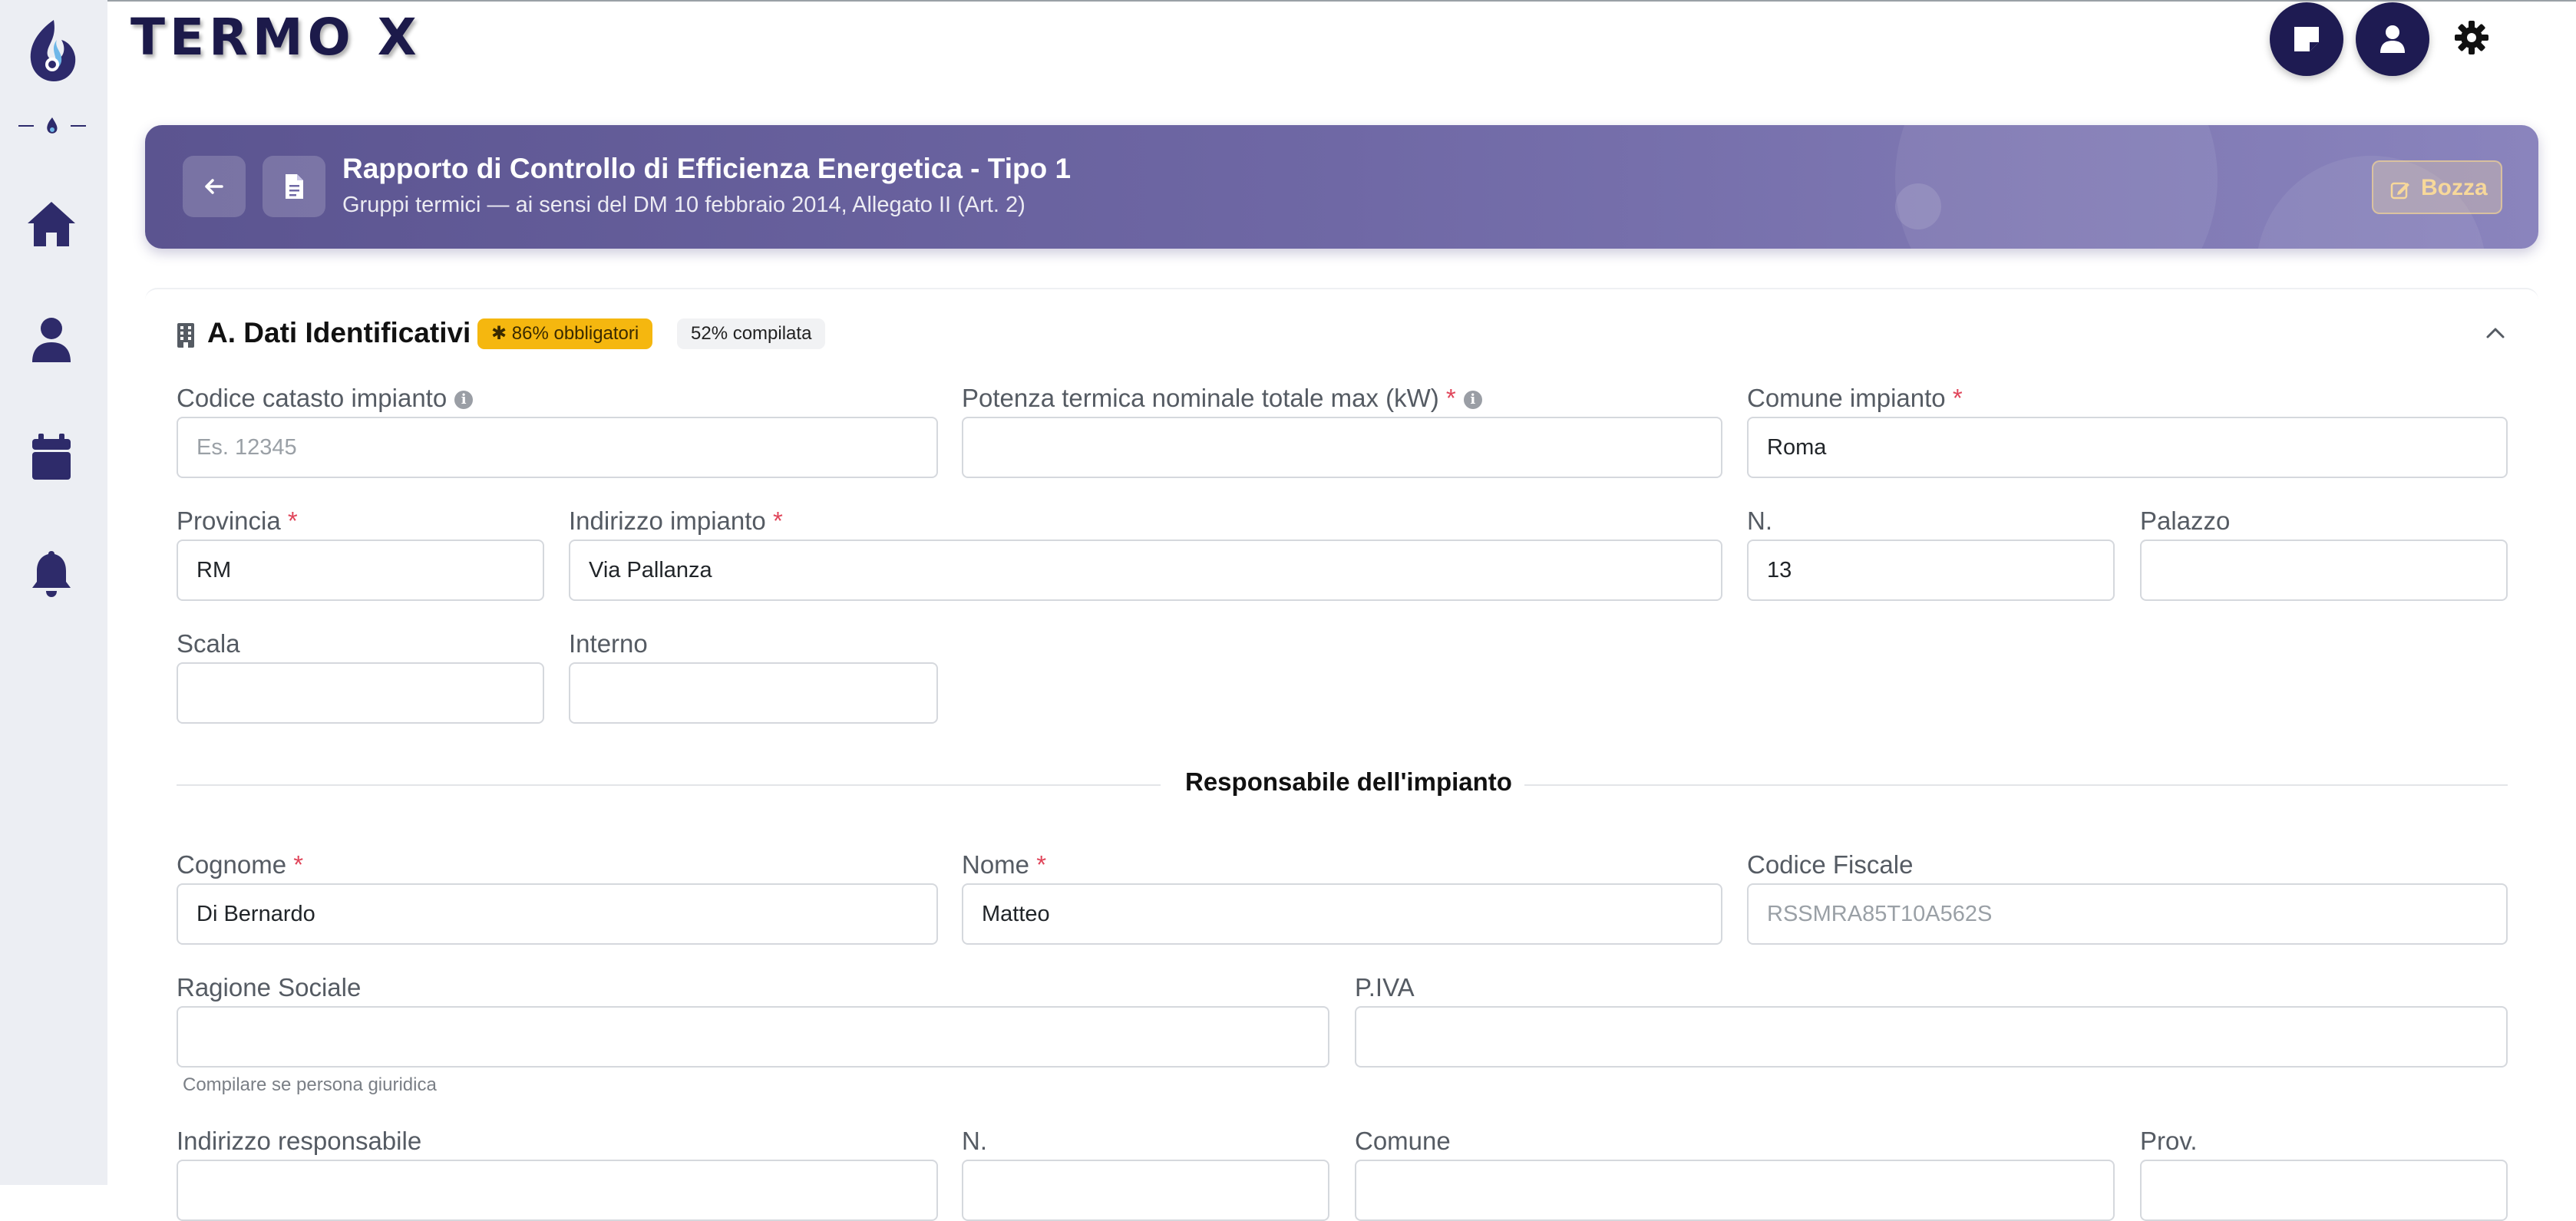 This screenshot has width=2576, height=1221. I want to click on codice-catasto-label: Codice catasto impianto i, so click(325, 398).